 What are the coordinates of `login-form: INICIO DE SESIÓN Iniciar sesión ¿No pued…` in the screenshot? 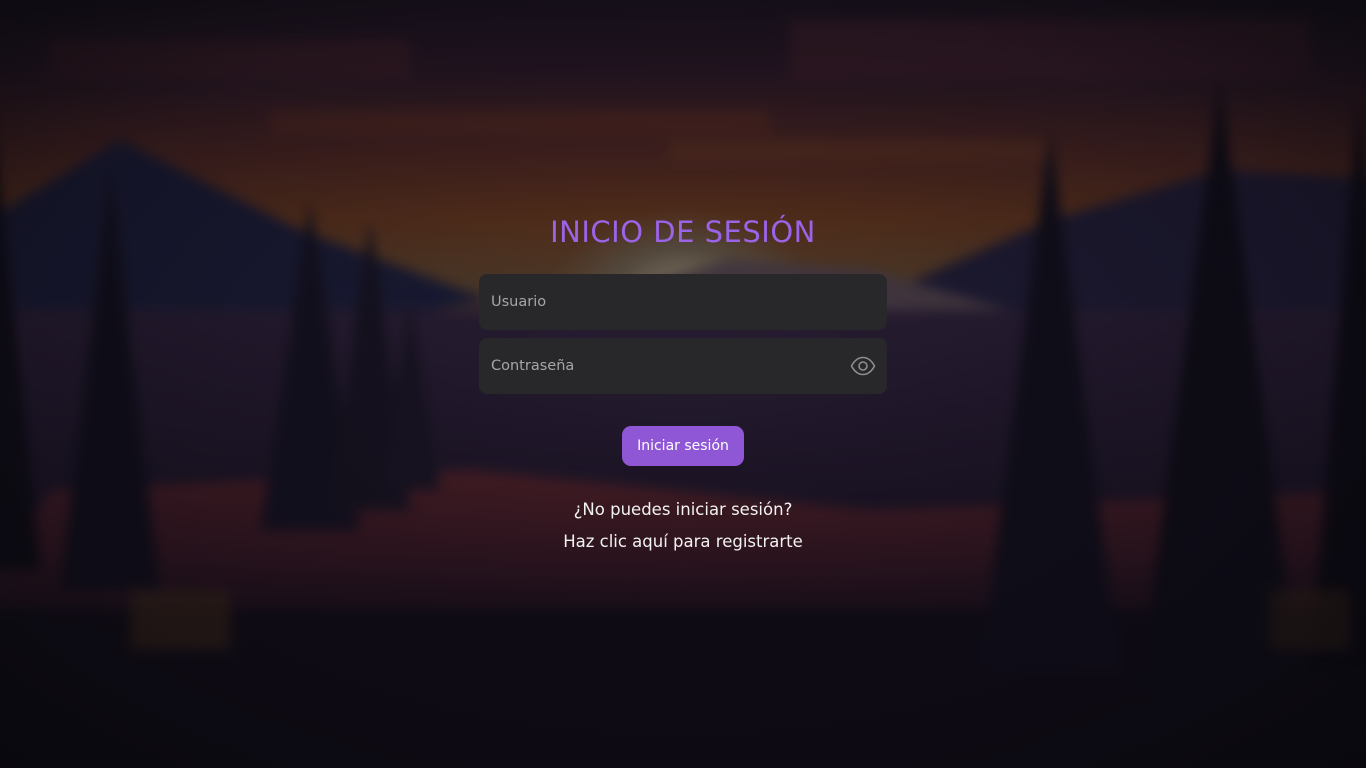 It's located at (683, 381).